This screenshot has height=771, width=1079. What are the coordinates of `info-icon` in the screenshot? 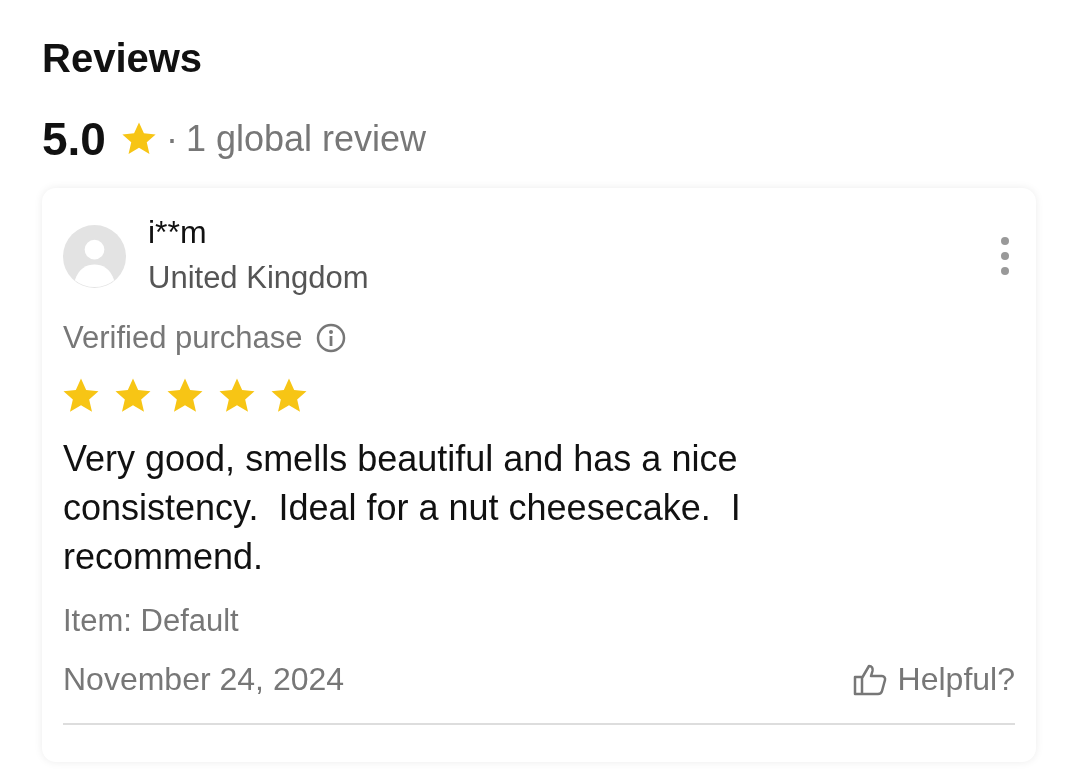 It's located at (330, 338).